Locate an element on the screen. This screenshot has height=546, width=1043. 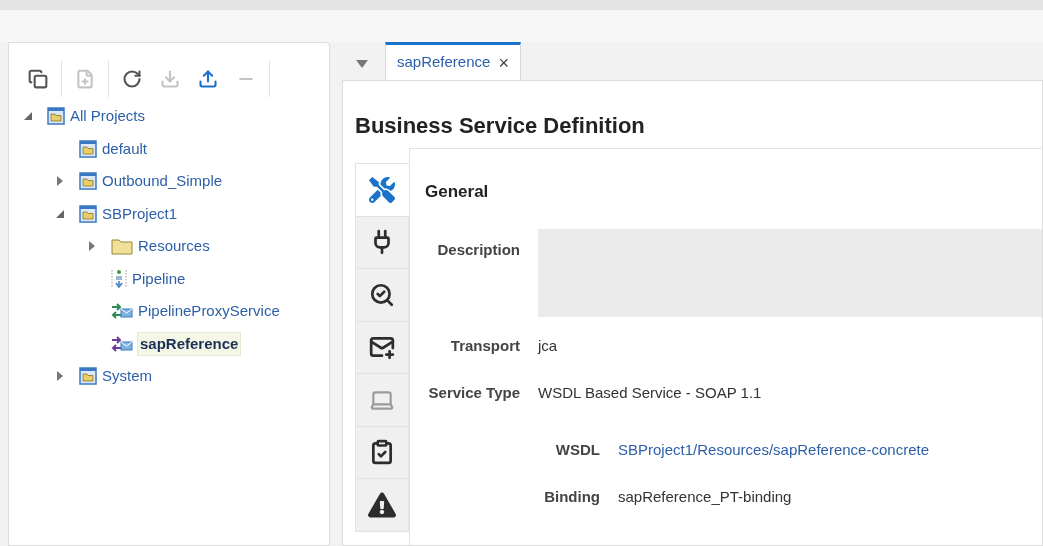
field-label: Binding is located at coordinates (572, 497).